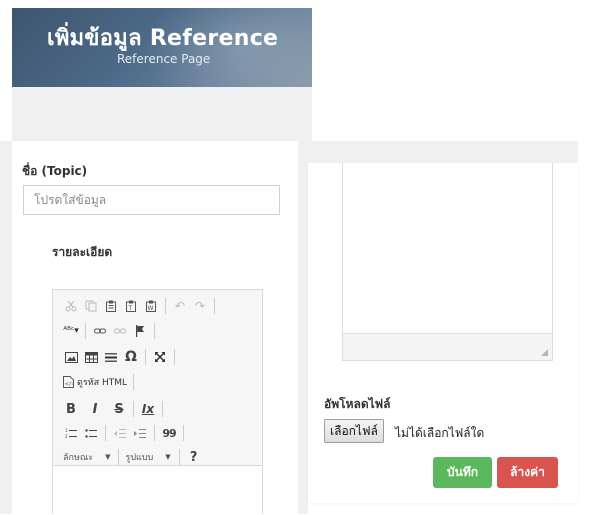  What do you see at coordinates (163, 38) in the screenshot?
I see `page-title: เพิ่มข้อมูล Reference` at bounding box center [163, 38].